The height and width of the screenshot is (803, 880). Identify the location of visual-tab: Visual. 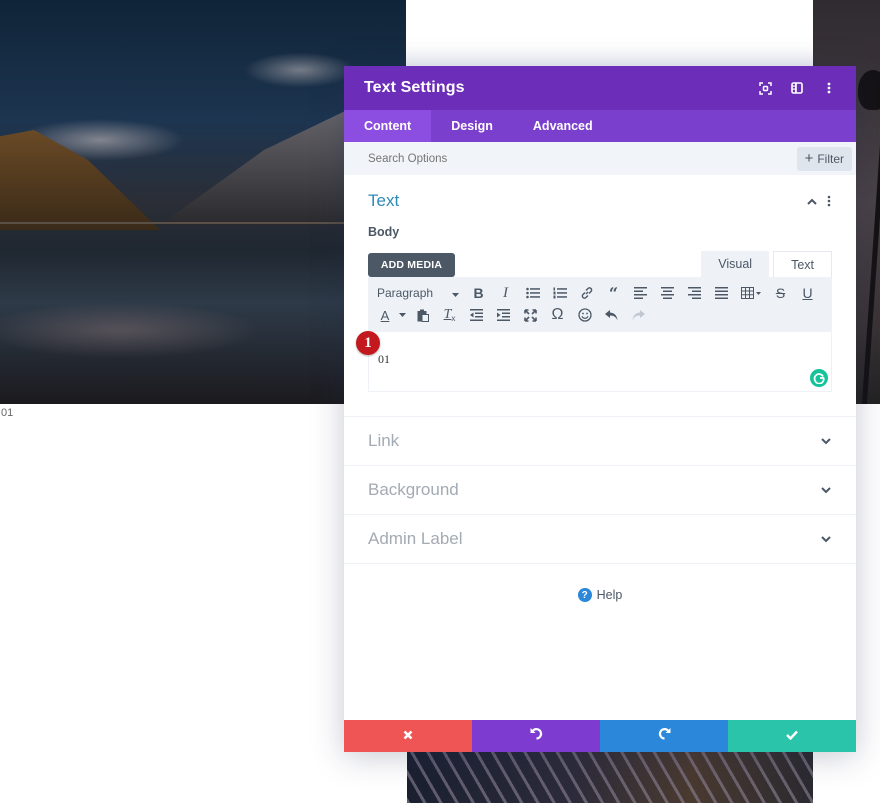
(735, 264).